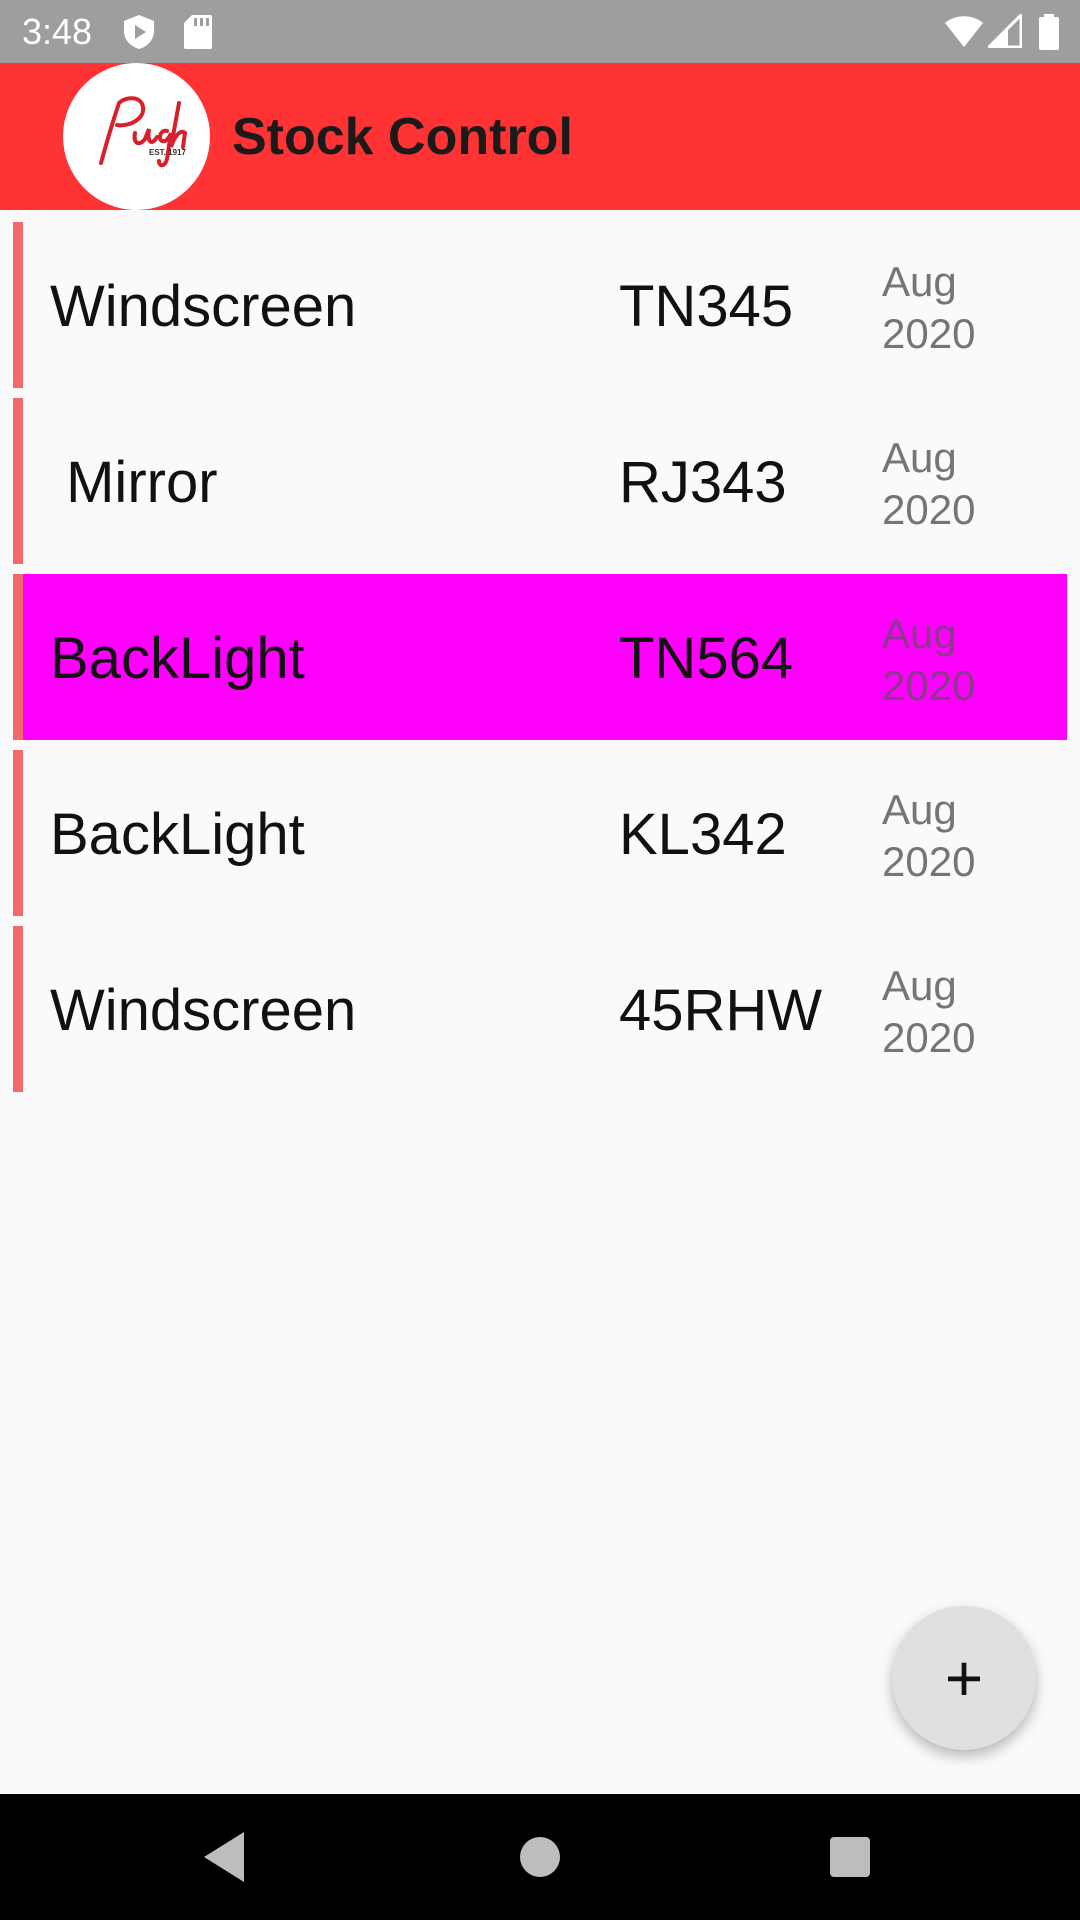  I want to click on status-bar: 3:48, so click(540, 31).